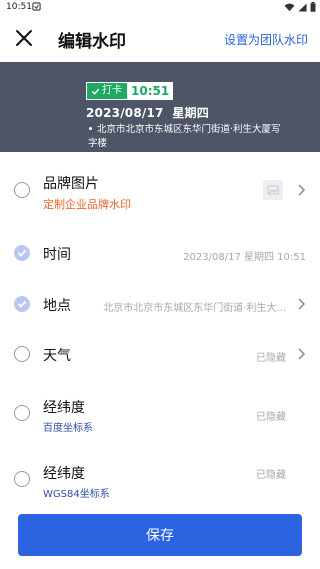 The height and width of the screenshot is (569, 320). Describe the element at coordinates (87, 204) in the screenshot. I see `option-sublabel: 定制企业品牌水印` at that location.